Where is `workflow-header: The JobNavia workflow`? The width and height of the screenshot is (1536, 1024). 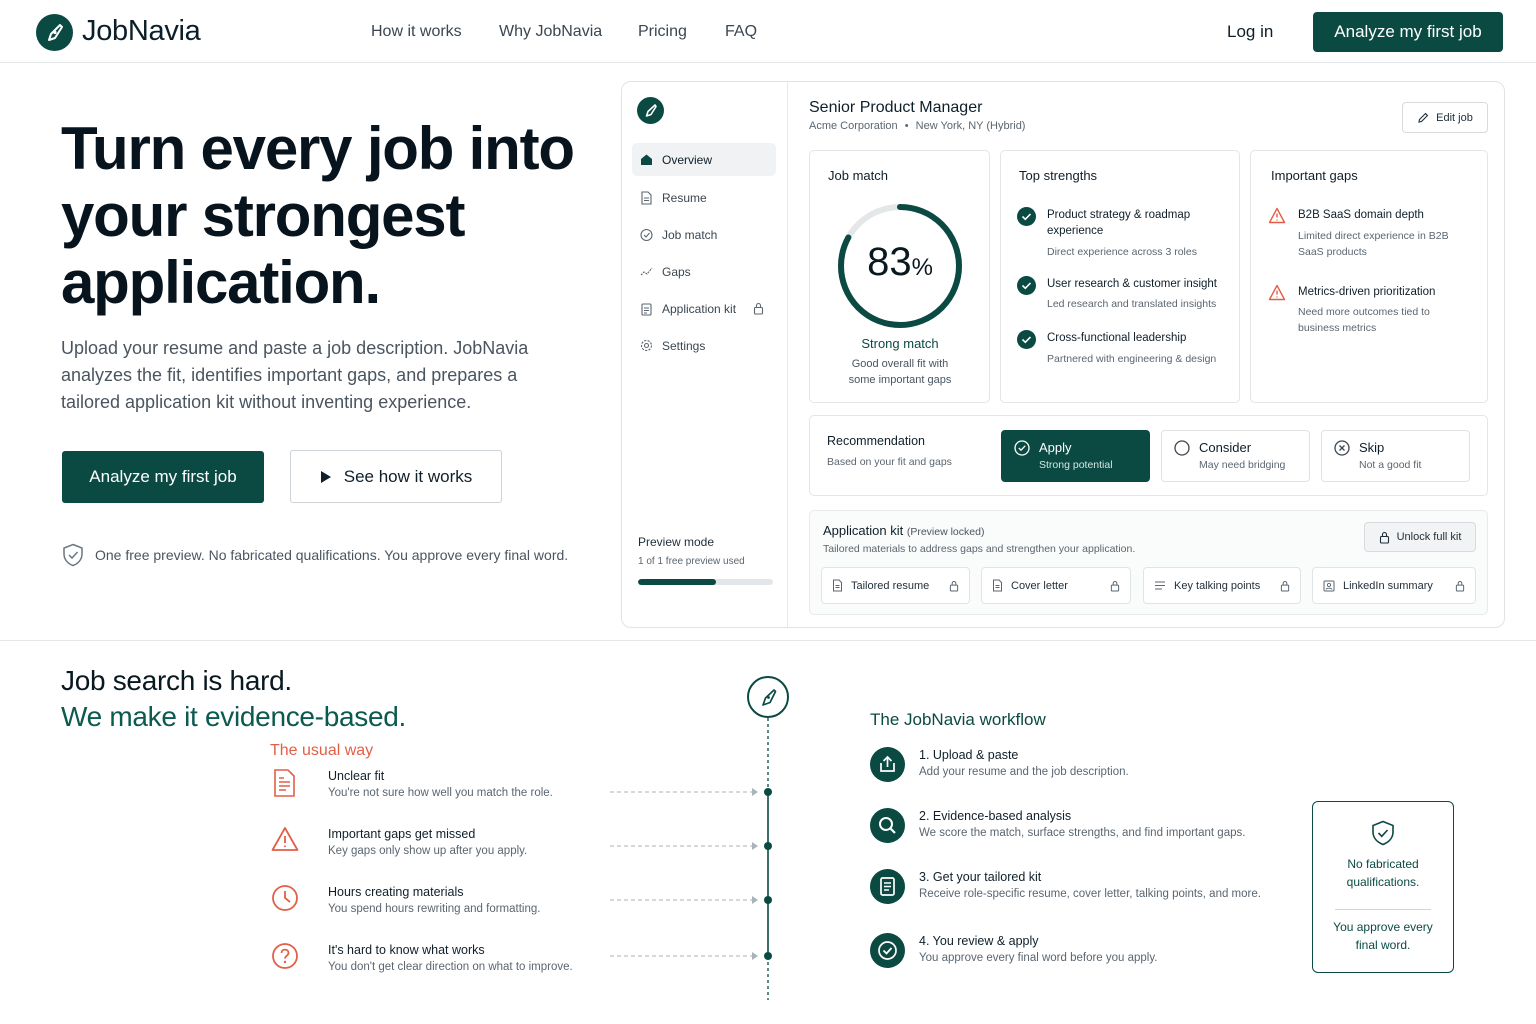 workflow-header: The JobNavia workflow is located at coordinates (958, 719).